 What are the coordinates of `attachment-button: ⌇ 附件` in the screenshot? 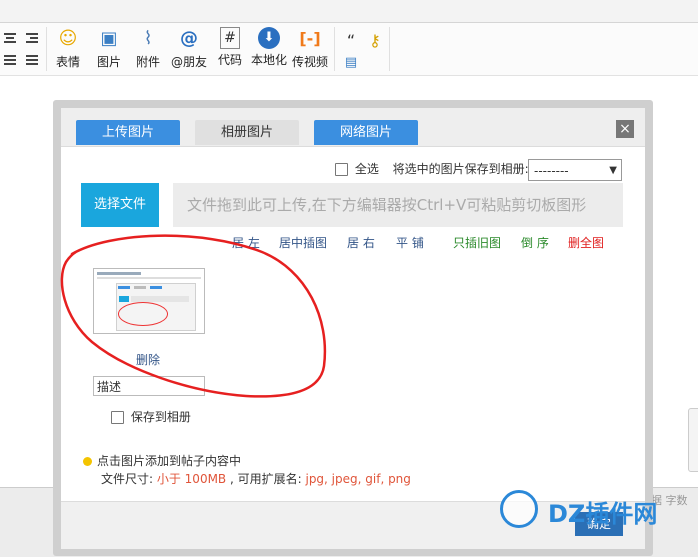 It's located at (148, 50).